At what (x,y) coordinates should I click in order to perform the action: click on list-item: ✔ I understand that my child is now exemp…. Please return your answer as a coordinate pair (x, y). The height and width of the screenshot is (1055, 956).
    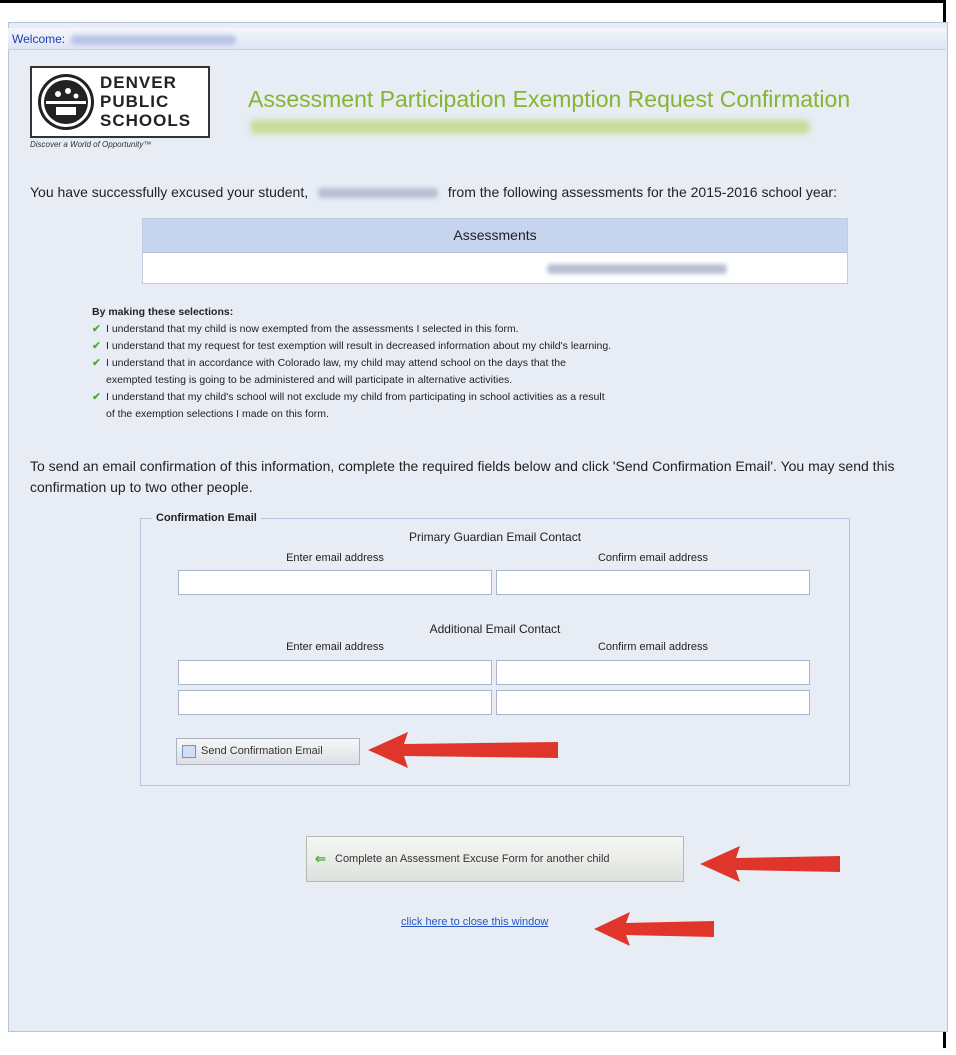
    Looking at the image, I should click on (351, 329).